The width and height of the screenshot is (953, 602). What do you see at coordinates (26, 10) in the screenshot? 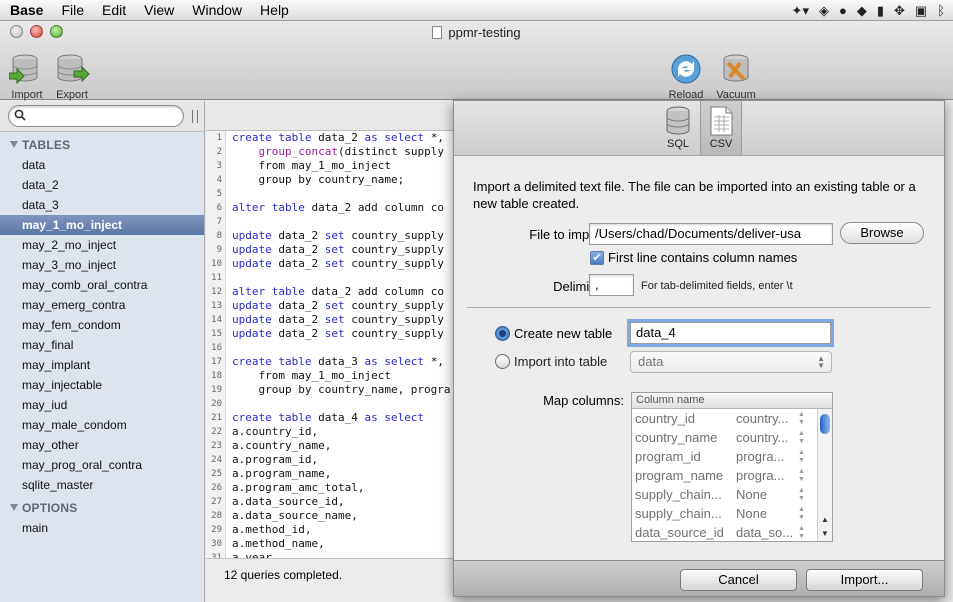
I see `app-menu: Base` at bounding box center [26, 10].